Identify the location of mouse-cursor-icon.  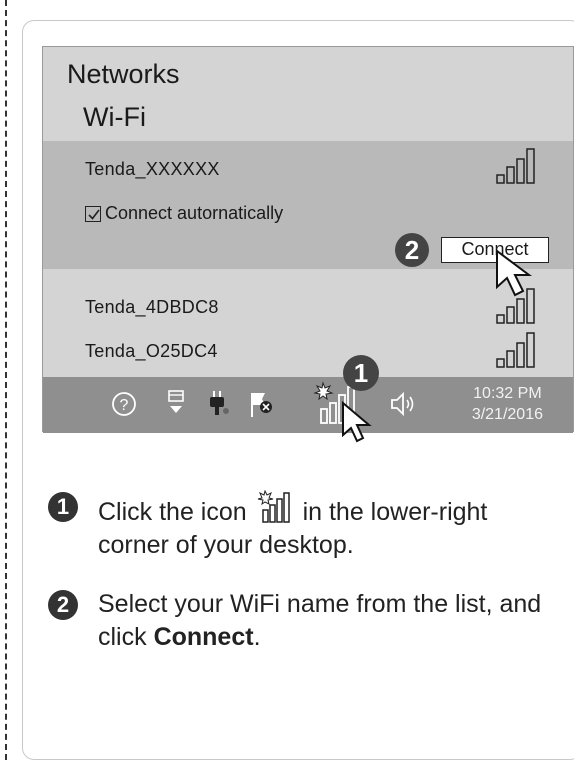
(357, 421).